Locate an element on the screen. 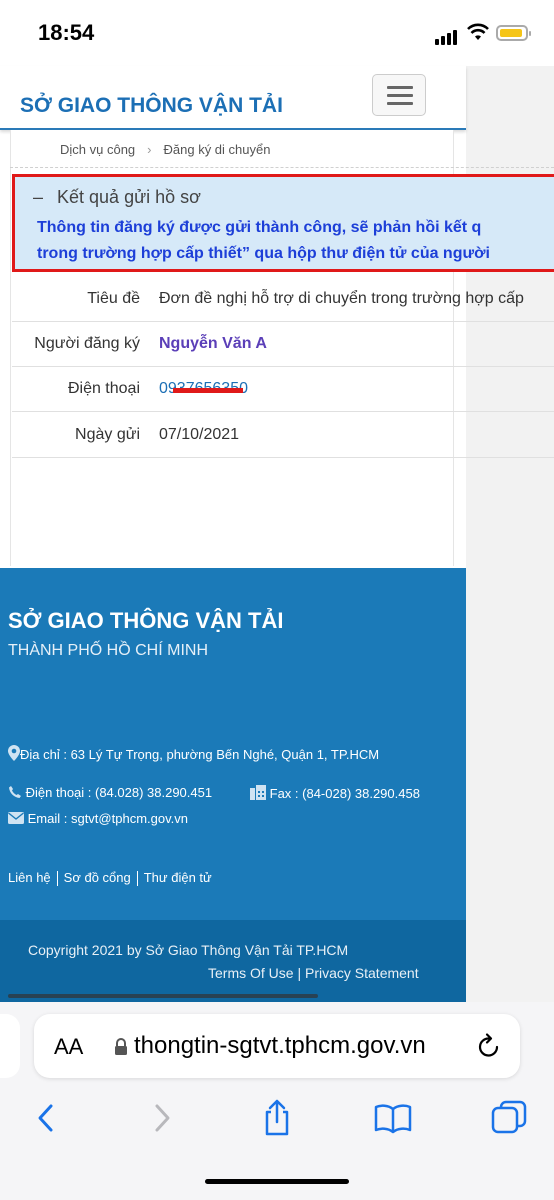 This screenshot has height=1200, width=554. footer-link-thu-dien-tu: Thư điện tử is located at coordinates (178, 877).